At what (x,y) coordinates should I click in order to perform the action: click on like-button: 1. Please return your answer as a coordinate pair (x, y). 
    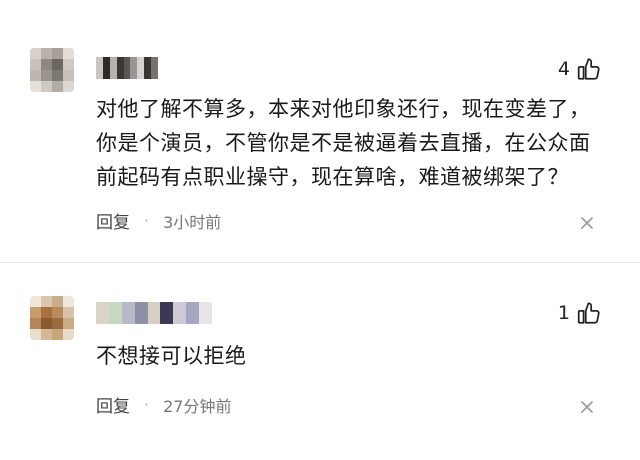
    Looking at the image, I should click on (580, 313).